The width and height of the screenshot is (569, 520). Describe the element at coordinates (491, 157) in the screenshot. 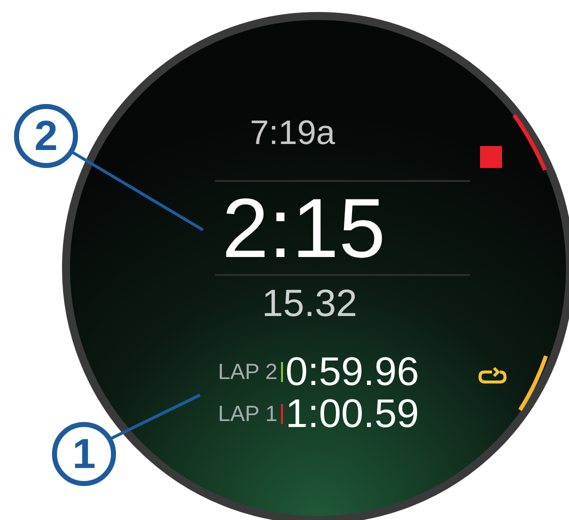

I see `stop-icon` at that location.